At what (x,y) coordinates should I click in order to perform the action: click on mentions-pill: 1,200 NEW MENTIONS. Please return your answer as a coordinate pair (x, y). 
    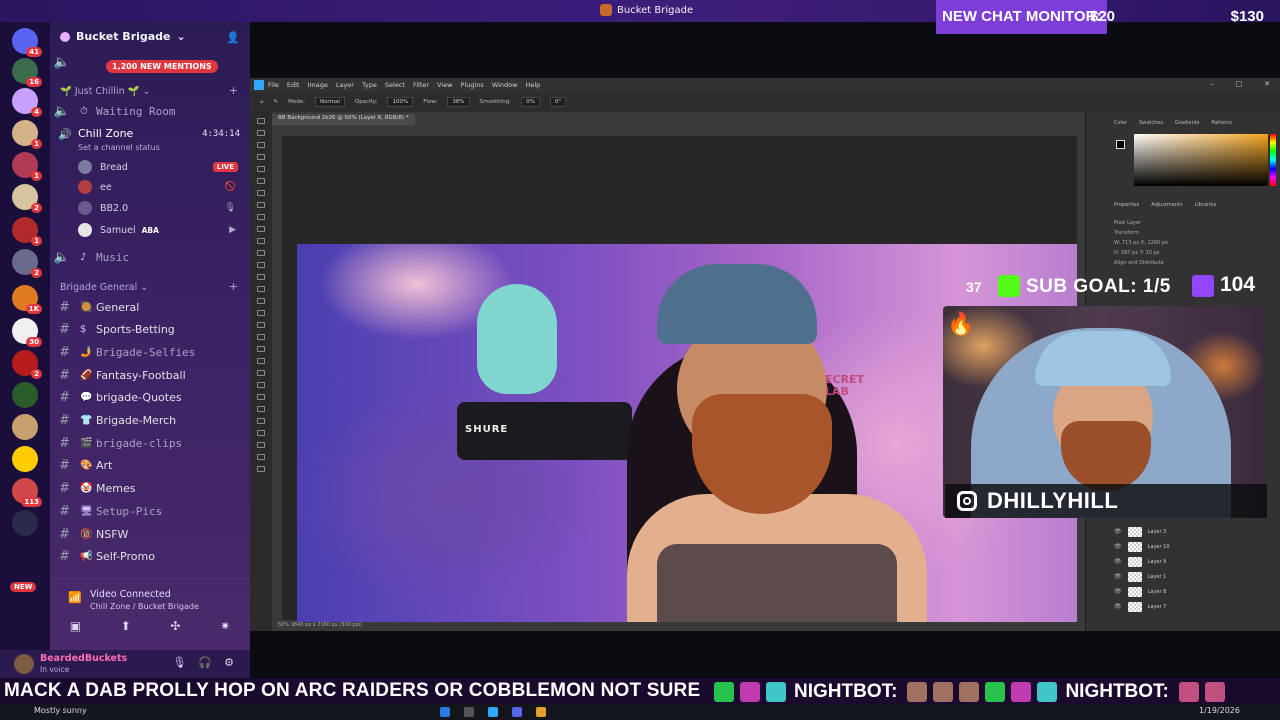
    Looking at the image, I should click on (162, 66).